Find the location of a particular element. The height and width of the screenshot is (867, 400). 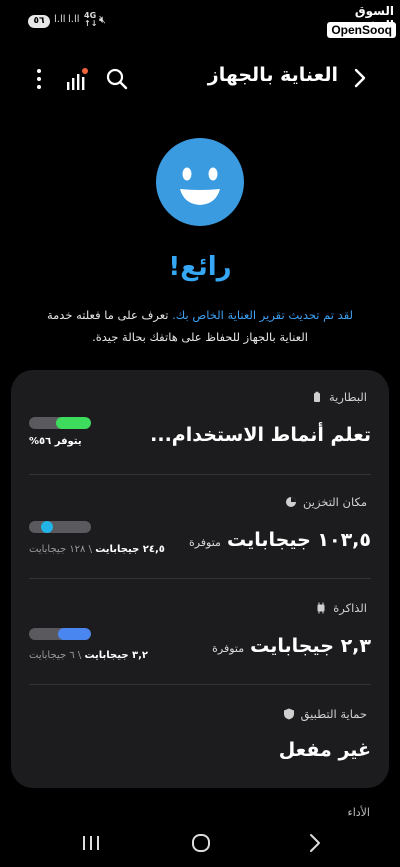

pie-chart-icon is located at coordinates (290, 502).